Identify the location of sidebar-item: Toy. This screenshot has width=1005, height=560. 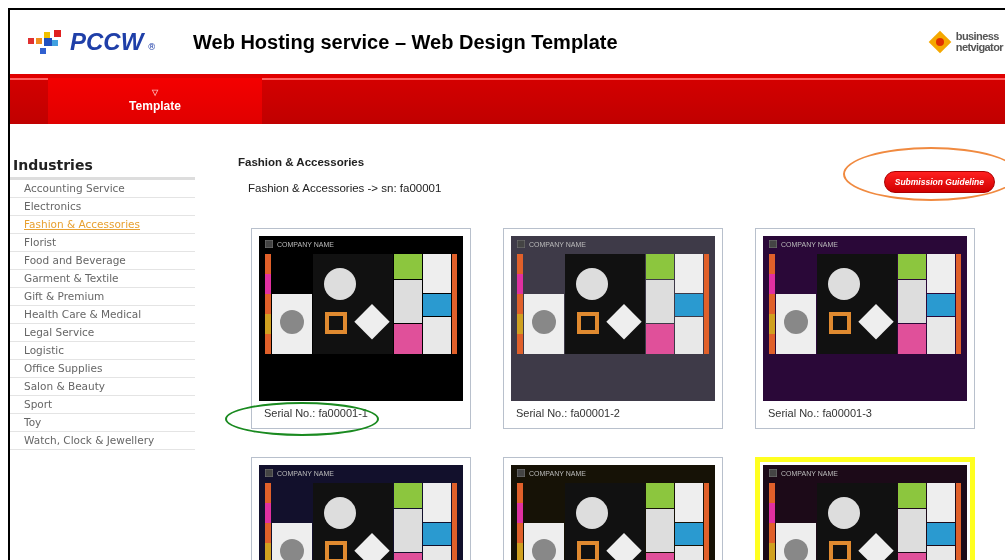
(102, 423).